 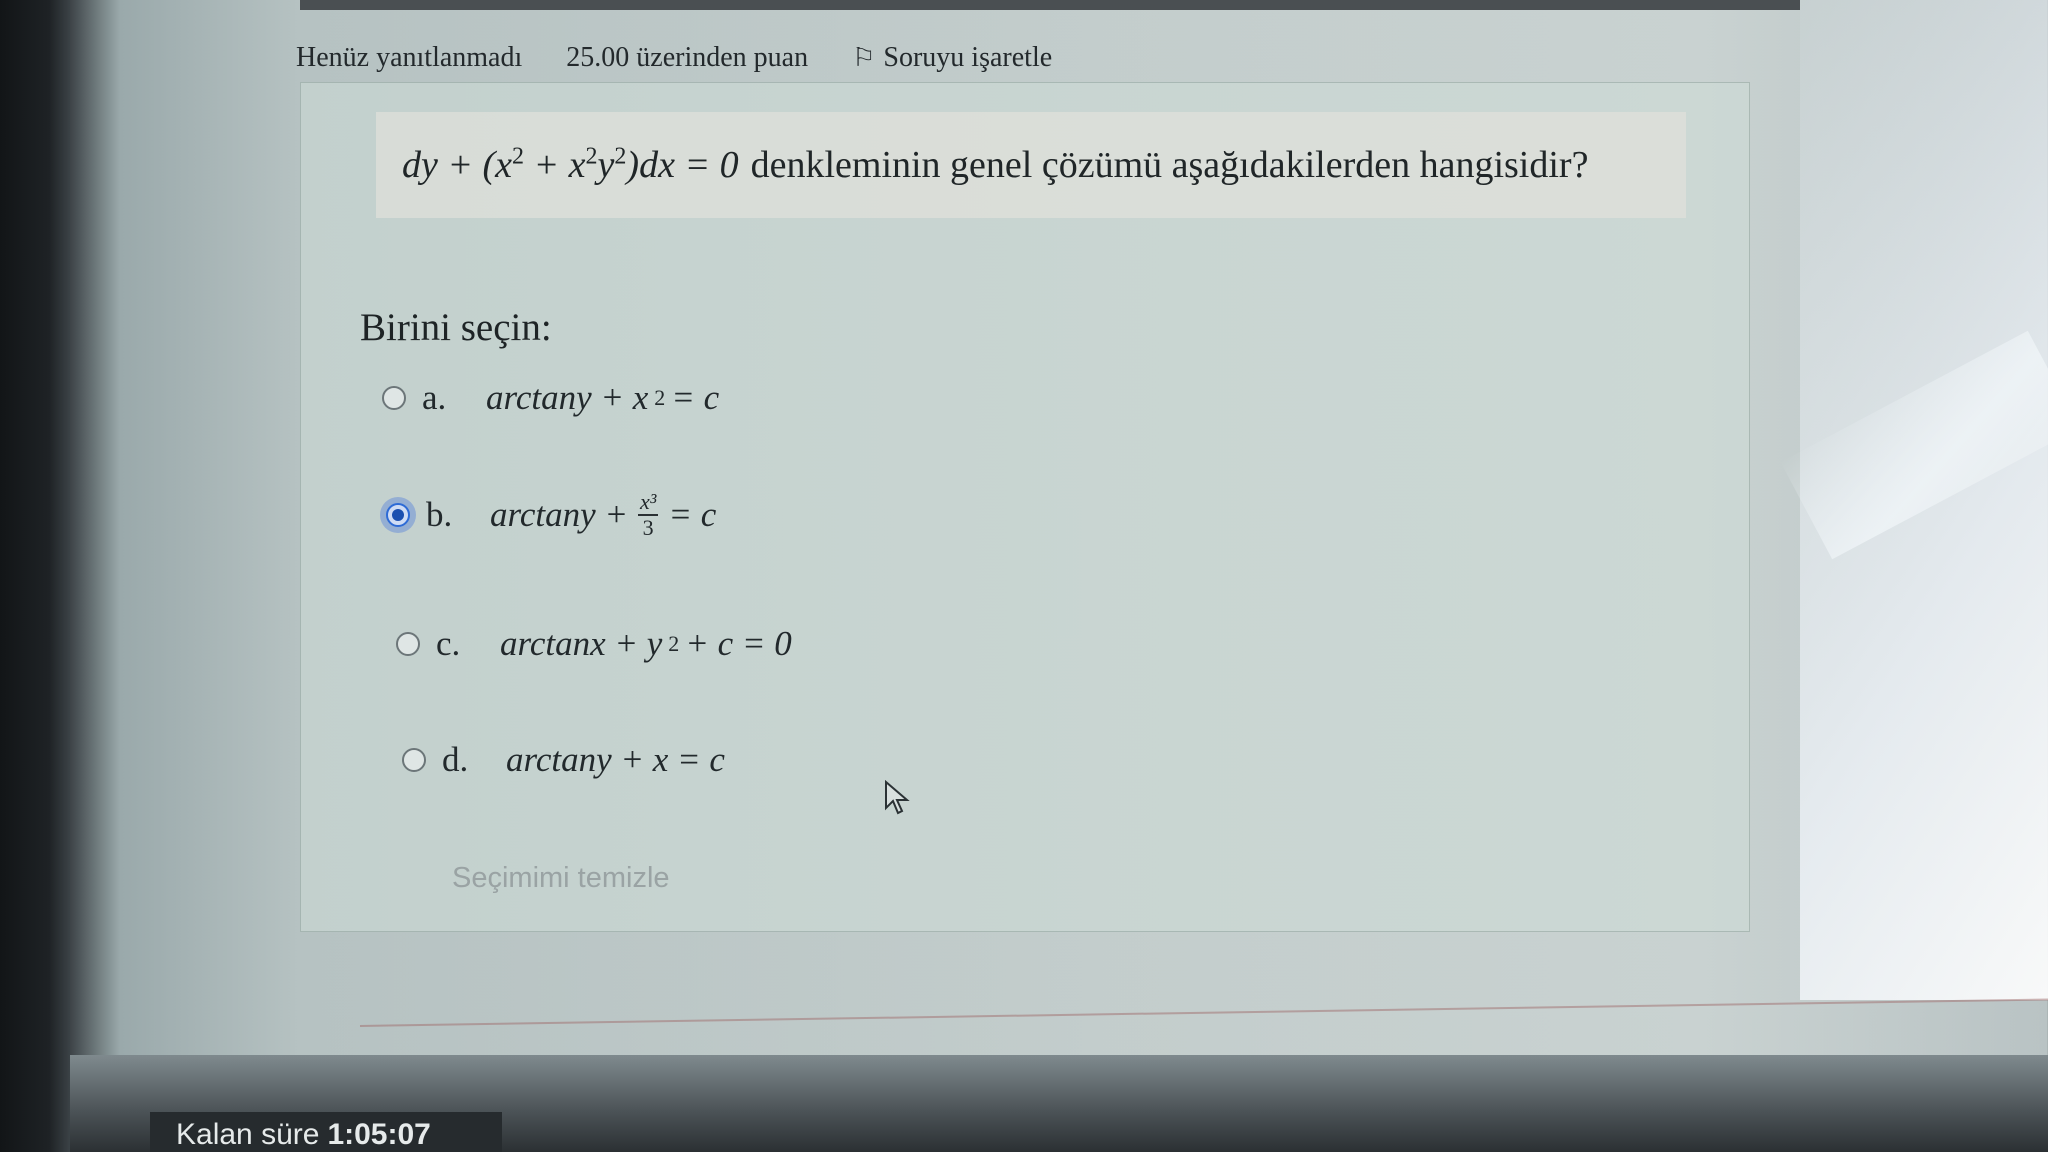 I want to click on section-divider, so click(x=1203, y=1012).